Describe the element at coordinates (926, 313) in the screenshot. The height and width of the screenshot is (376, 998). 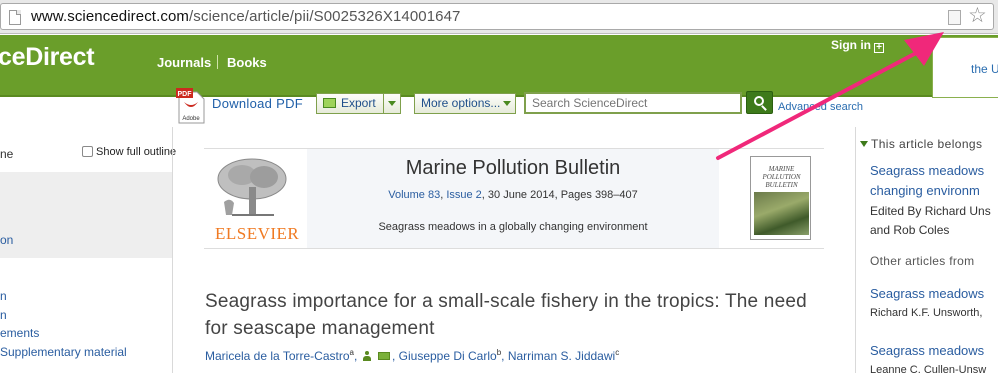
I see `related-article-author: Richard K.F. Unsworth,` at that location.